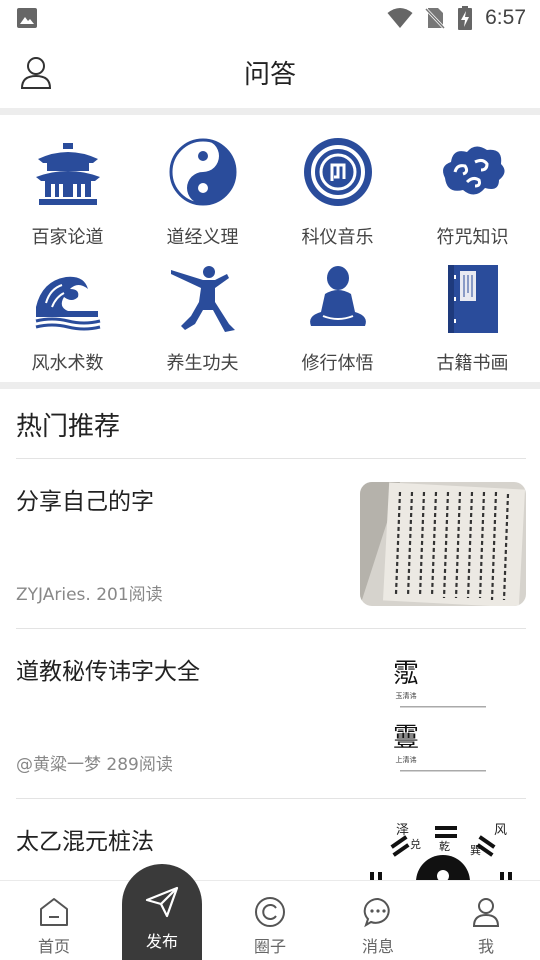 The width and height of the screenshot is (540, 960). I want to click on trigram-label: 乾, so click(444, 846).